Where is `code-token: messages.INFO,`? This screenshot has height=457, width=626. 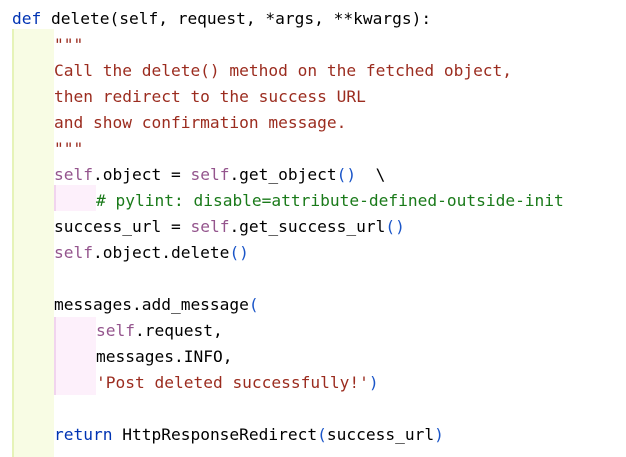 code-token: messages.INFO, is located at coordinates (164, 356).